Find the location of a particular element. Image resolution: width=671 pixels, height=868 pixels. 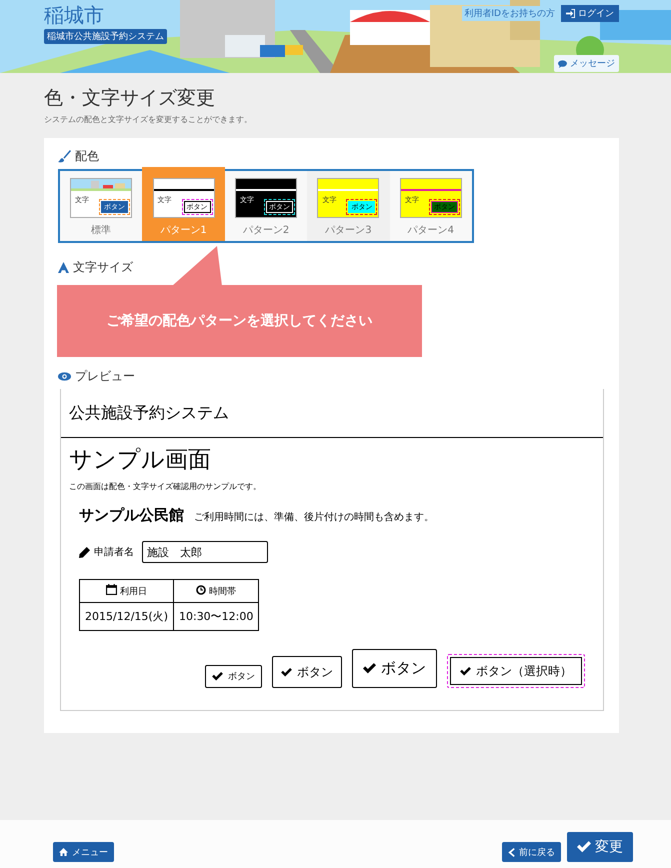

facility-name: サンプル公民館 is located at coordinates (131, 515).